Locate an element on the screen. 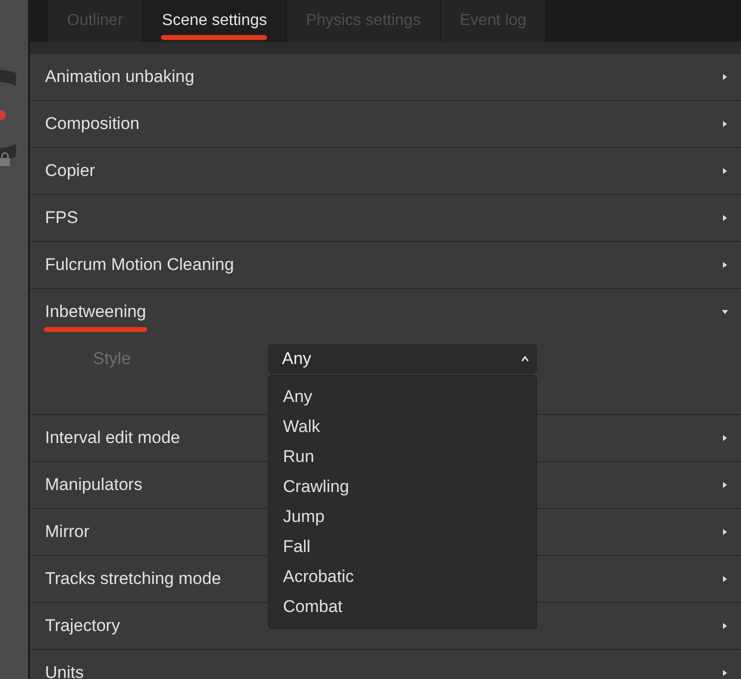  dropdown-option: Acrobatic is located at coordinates (402, 577).